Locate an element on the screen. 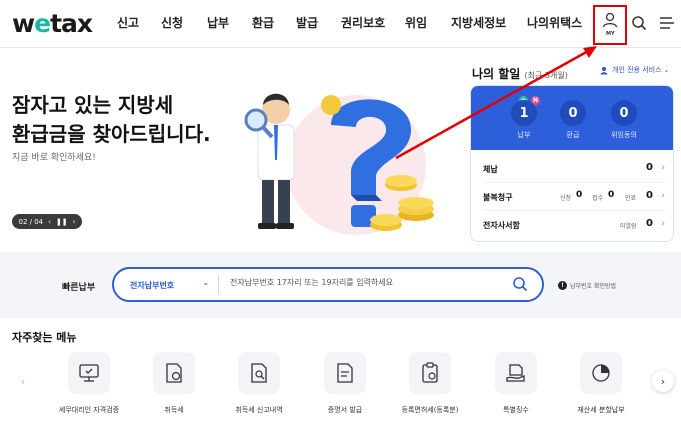 Image resolution: width=681 pixels, height=431 pixels. nav-item-delegate: 위임 is located at coordinates (416, 22).